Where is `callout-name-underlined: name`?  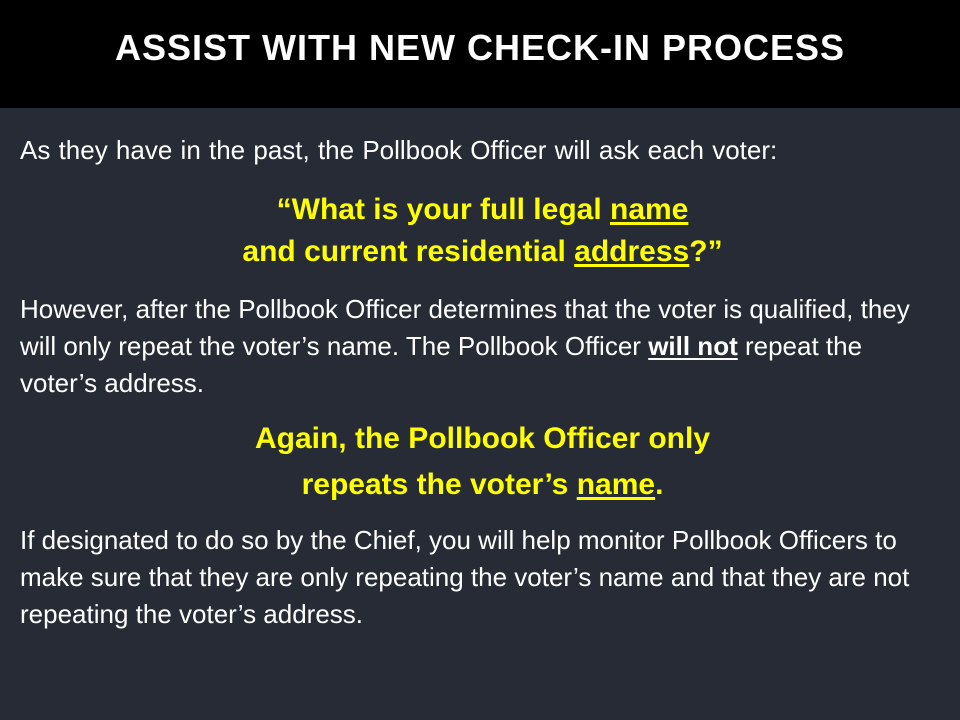
callout-name-underlined: name is located at coordinates (616, 484).